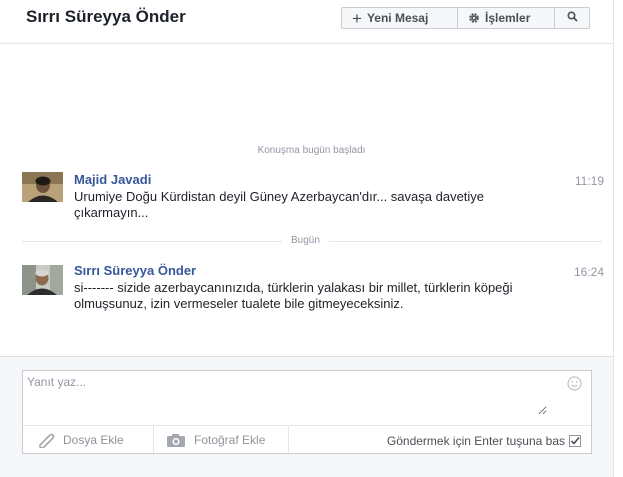 This screenshot has height=477, width=623. Describe the element at coordinates (287, 395) in the screenshot. I see `reply-input` at that location.